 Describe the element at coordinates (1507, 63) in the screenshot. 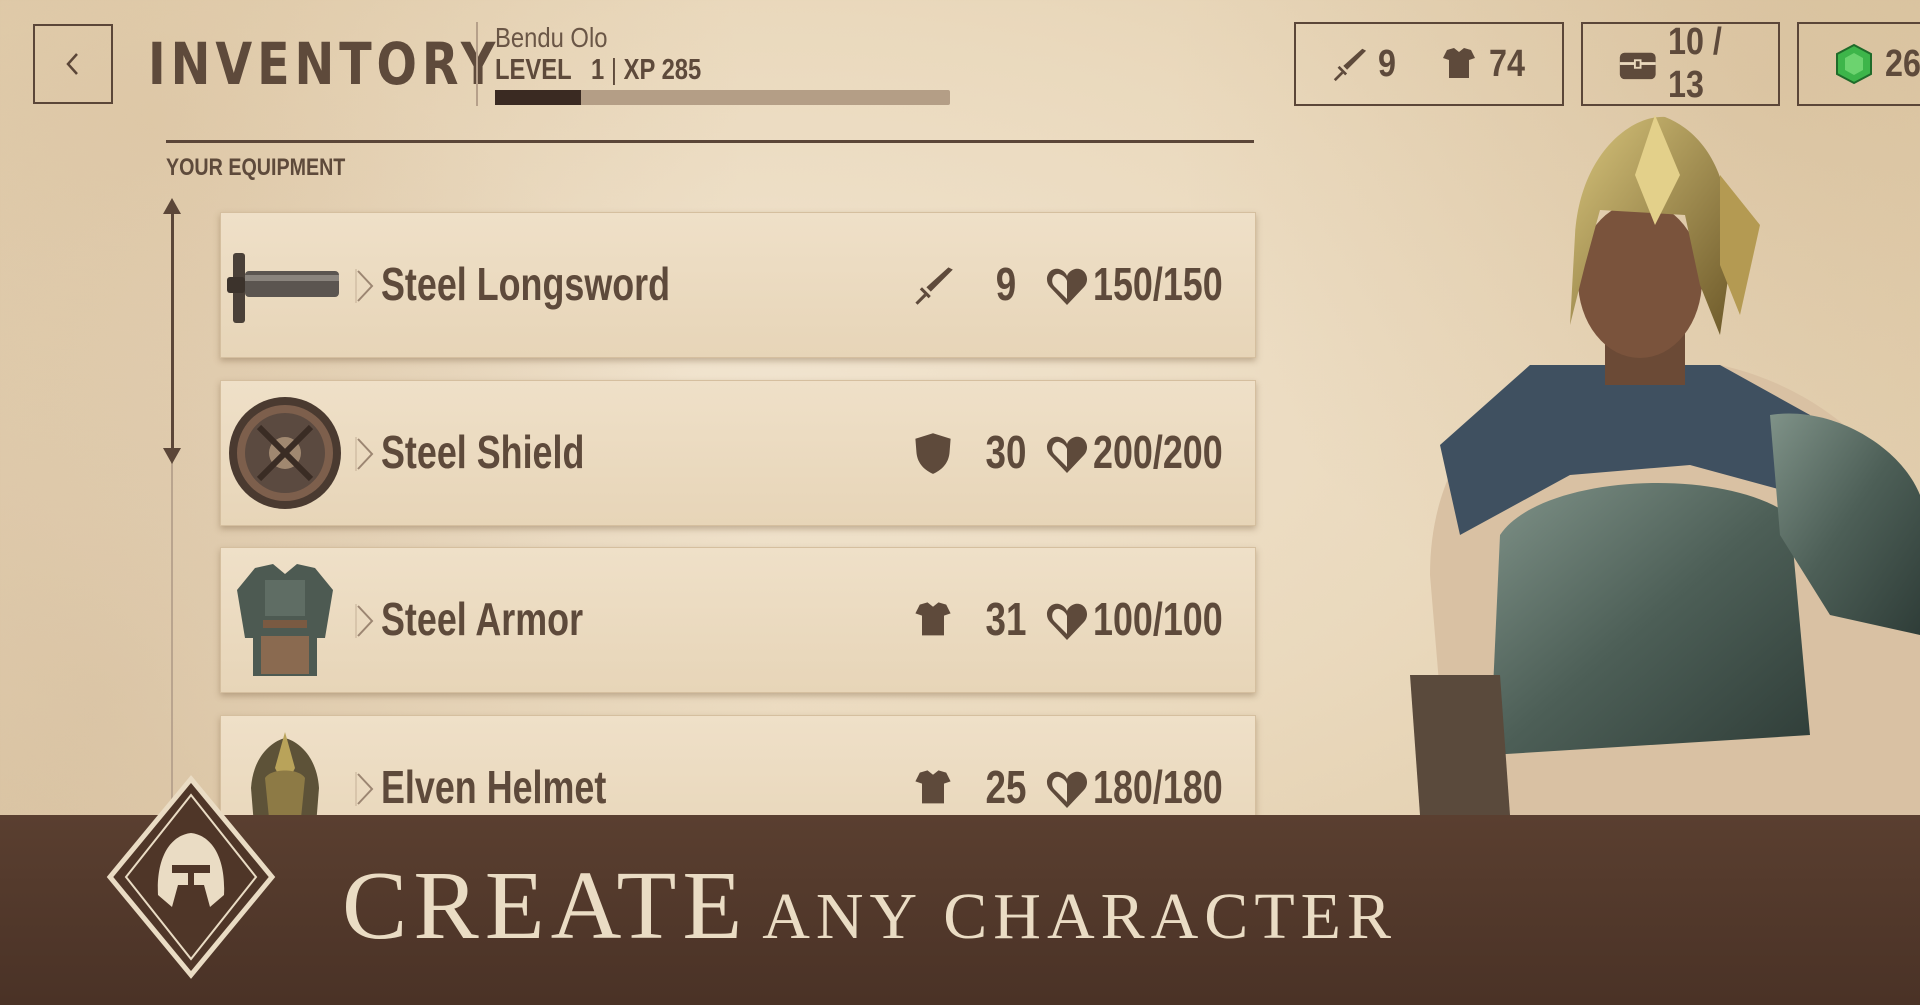

I see `armor-value: 74` at that location.